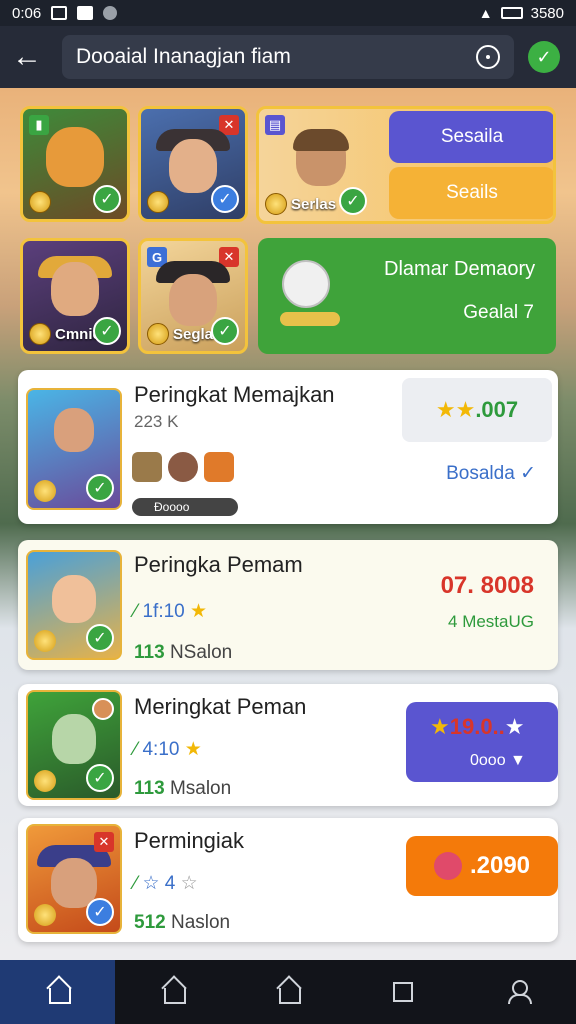 The width and height of the screenshot is (576, 1024). Describe the element at coordinates (518, 760) in the screenshot. I see `dropdown-icon: ▼` at that location.